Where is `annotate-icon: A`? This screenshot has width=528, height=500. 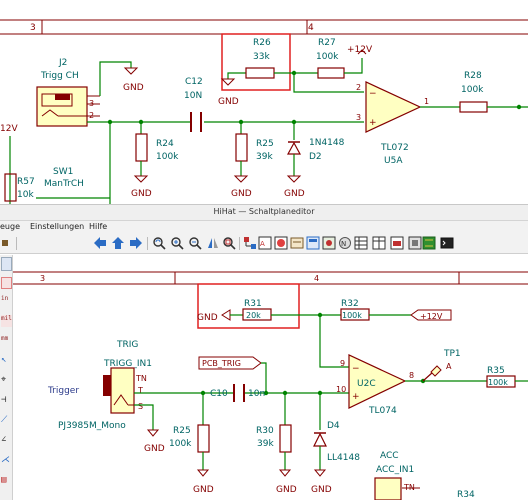 annotate-icon: A is located at coordinates (265, 243).